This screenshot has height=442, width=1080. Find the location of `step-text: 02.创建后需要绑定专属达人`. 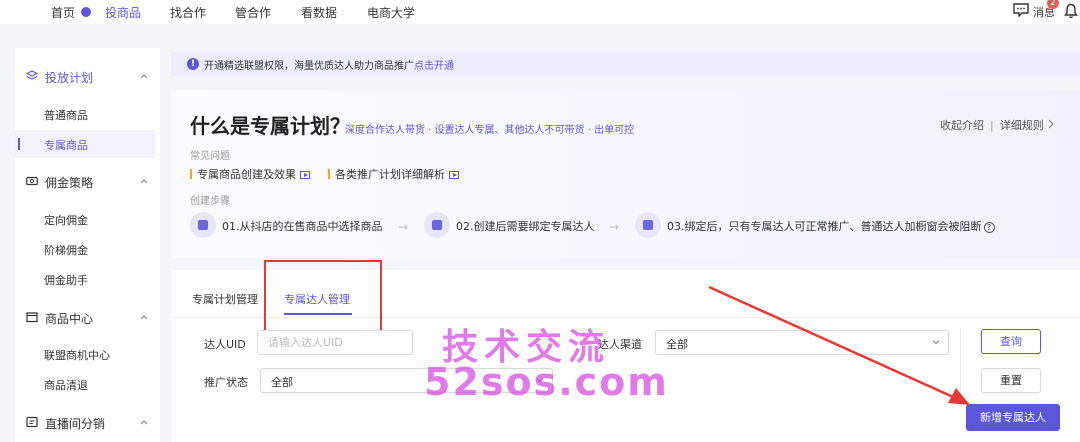

step-text: 02.创建后需要绑定专属达人 is located at coordinates (525, 226).